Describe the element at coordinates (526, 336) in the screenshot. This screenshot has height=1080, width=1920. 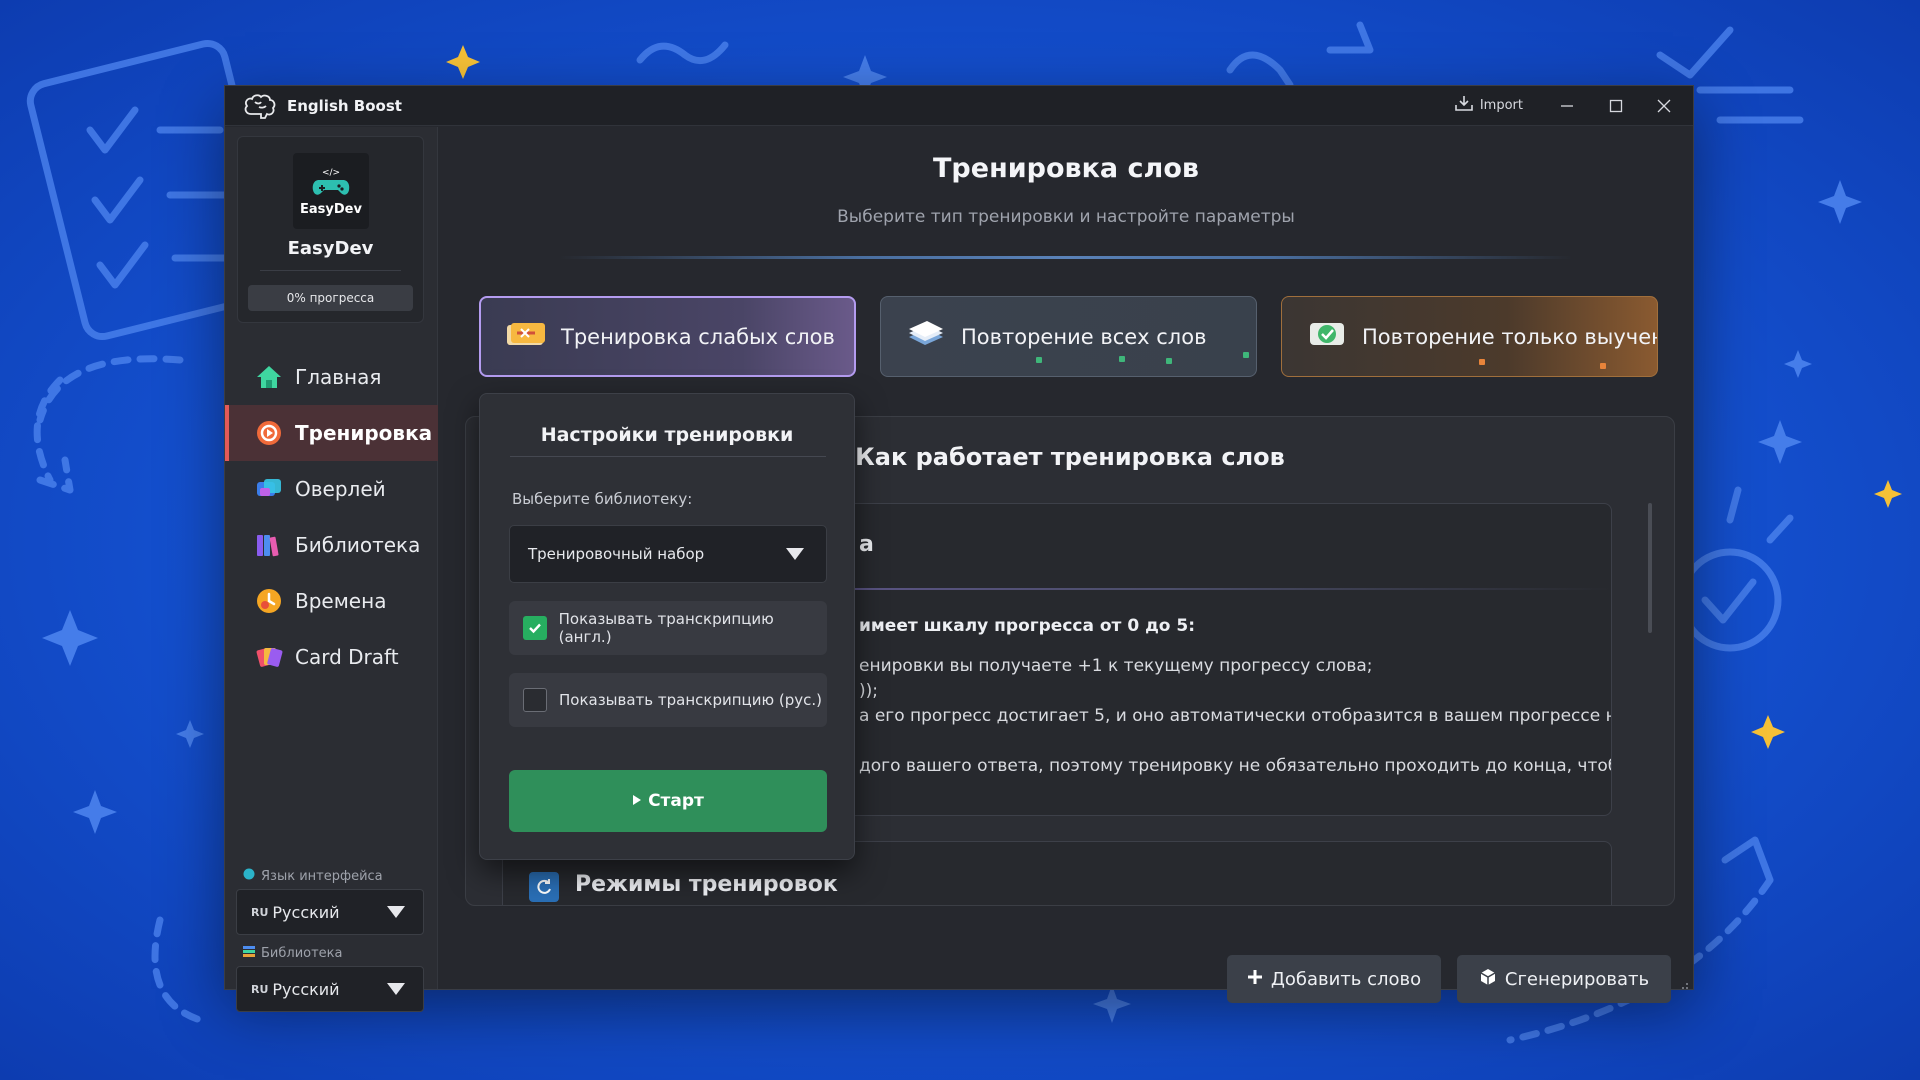
I see `weak-words-icon` at that location.